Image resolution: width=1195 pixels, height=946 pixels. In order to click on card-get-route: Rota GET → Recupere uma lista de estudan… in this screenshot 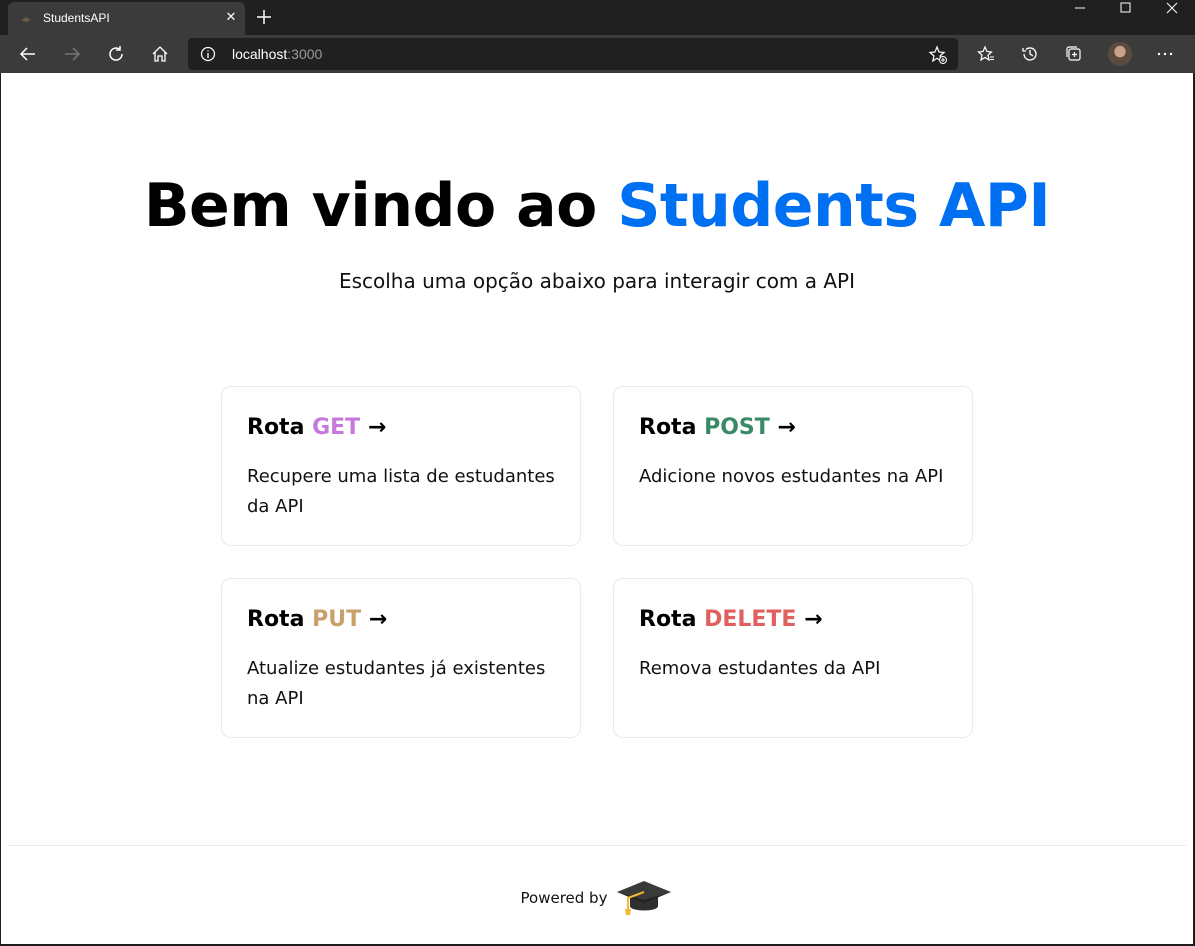, I will do `click(401, 466)`.